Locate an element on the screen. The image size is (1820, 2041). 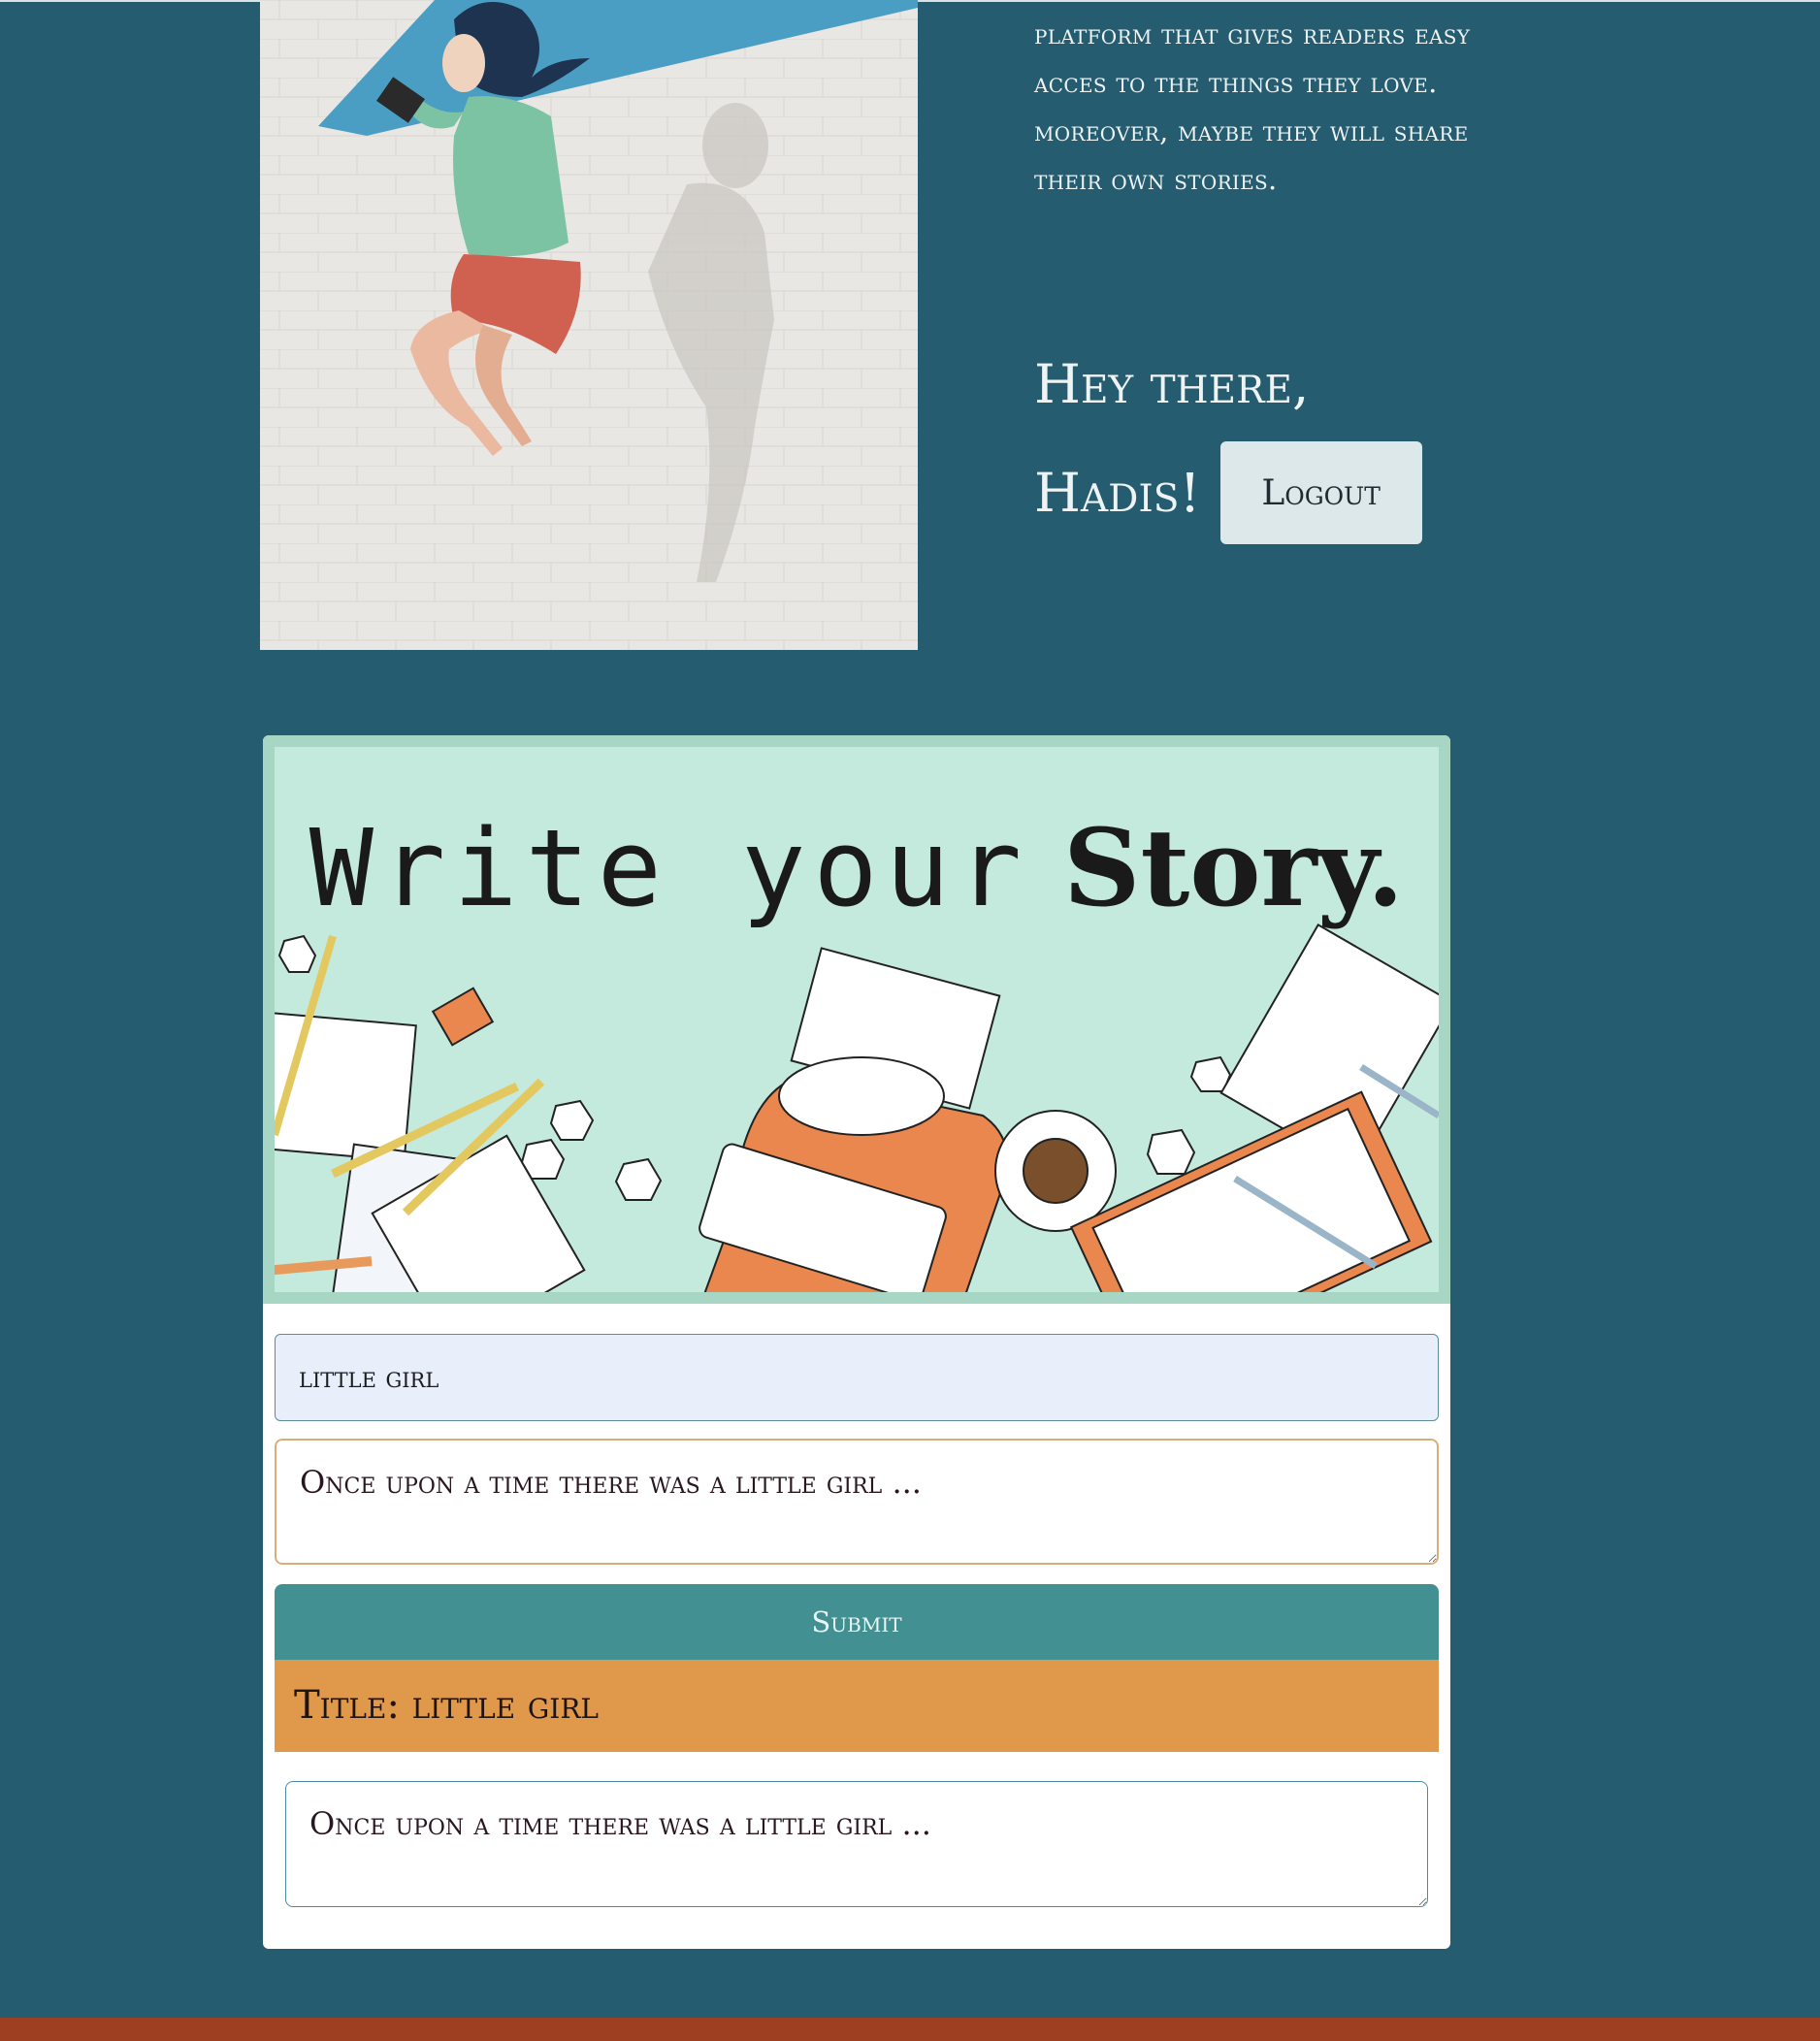
story-title-input is located at coordinates (857, 1377).